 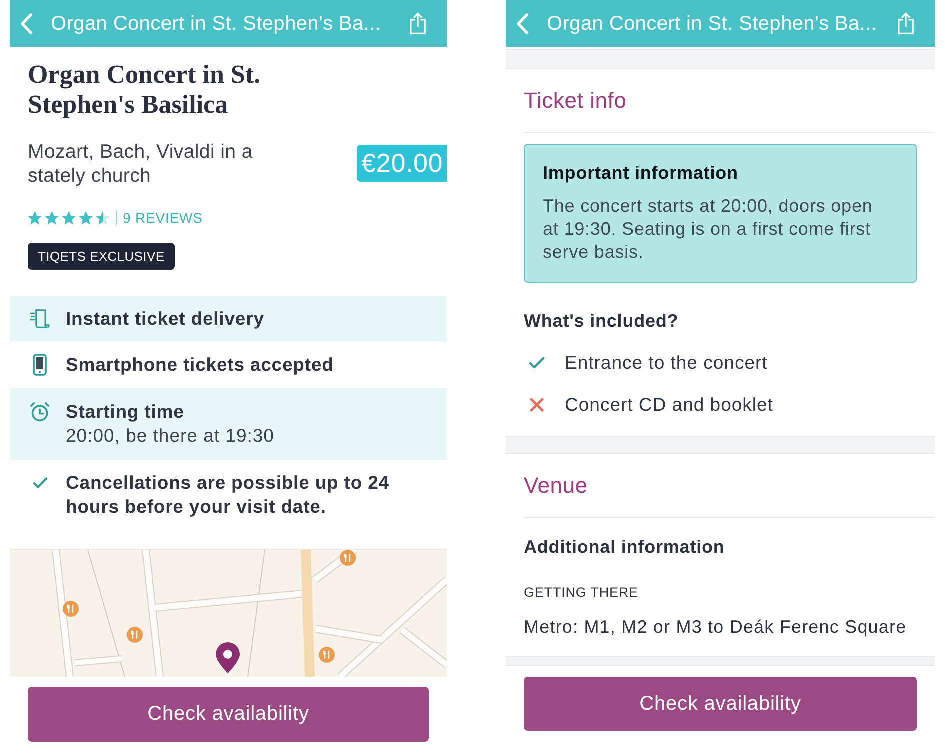 I want to click on directions-text: Metro: M1, M2 or M3 to Deák Ferenc Square, so click(x=716, y=627).